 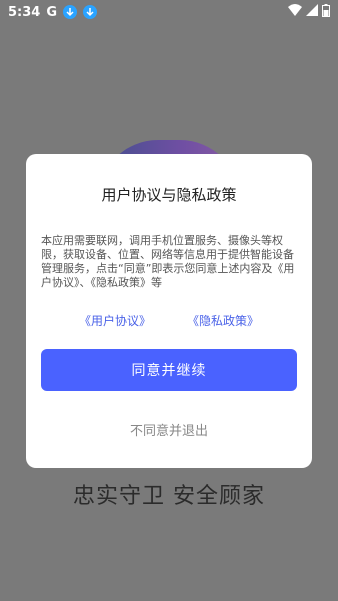 What do you see at coordinates (169, 496) in the screenshot?
I see `app-slogan: 忠实守卫 安全顾家` at bounding box center [169, 496].